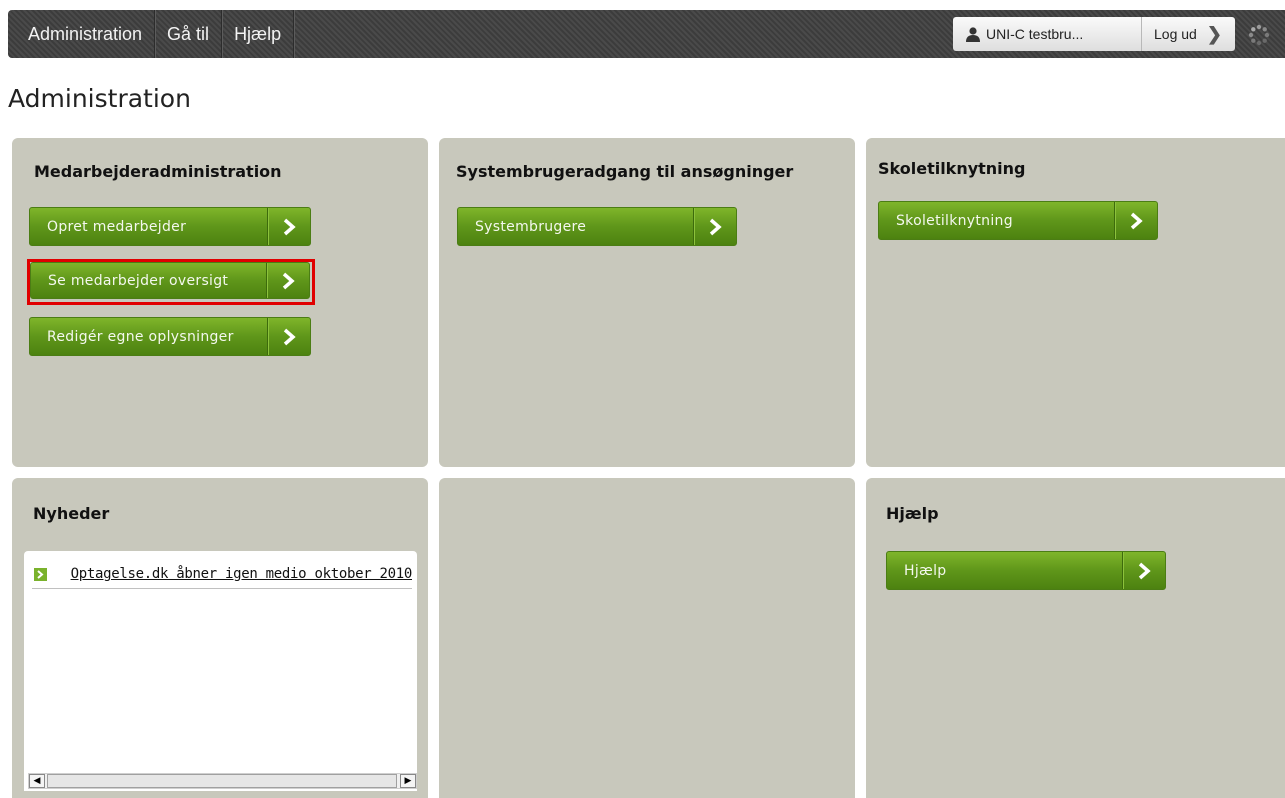 Image resolution: width=1285 pixels, height=798 pixels. I want to click on rediger-egne-oplysninger-button: Redigér egne oplysninger, so click(170, 336).